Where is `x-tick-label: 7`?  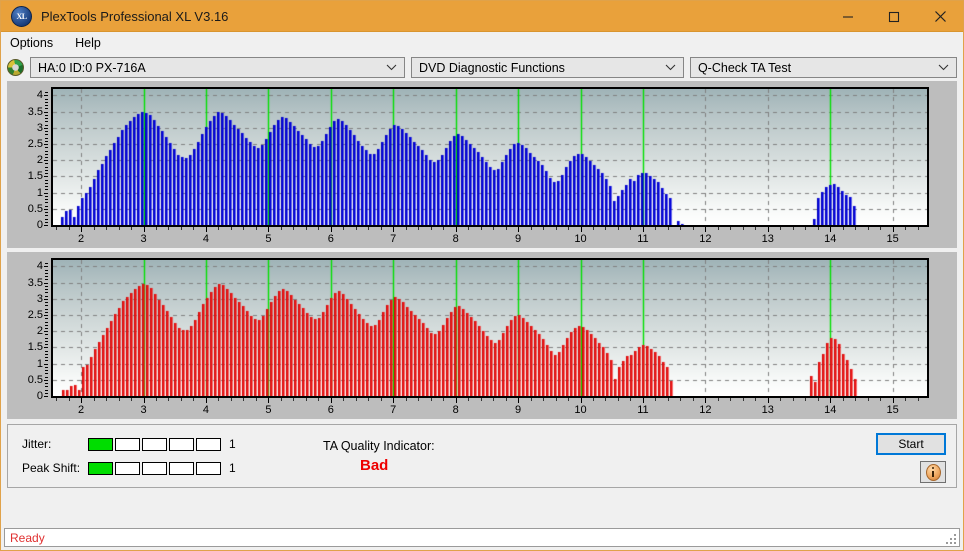 x-tick-label: 7 is located at coordinates (393, 410).